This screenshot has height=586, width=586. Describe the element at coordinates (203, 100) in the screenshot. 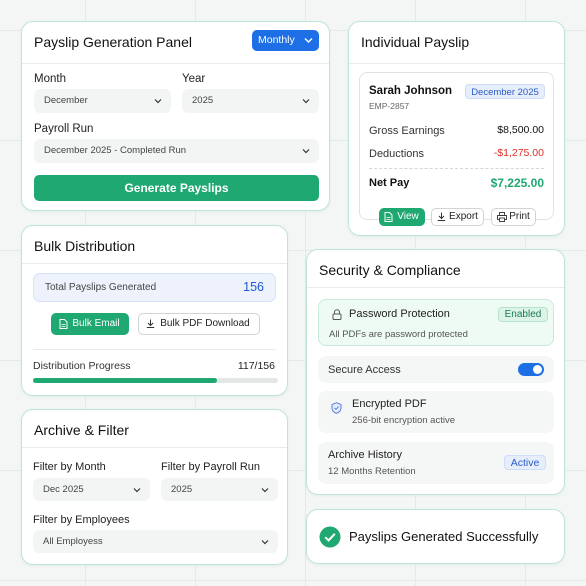

I see `year-select-value: 2025` at that location.